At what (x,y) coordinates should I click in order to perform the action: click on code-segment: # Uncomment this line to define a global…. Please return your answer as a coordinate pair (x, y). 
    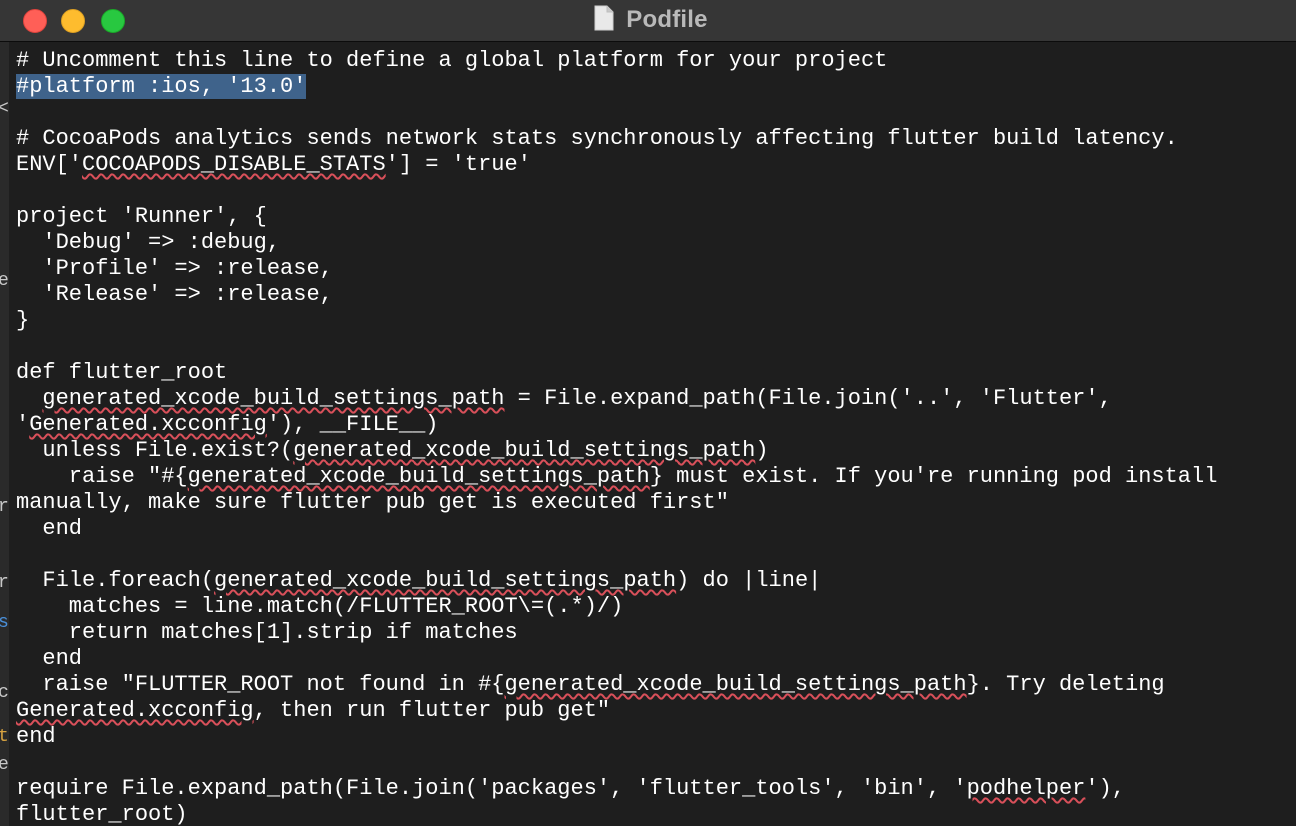
    Looking at the image, I should click on (452, 60).